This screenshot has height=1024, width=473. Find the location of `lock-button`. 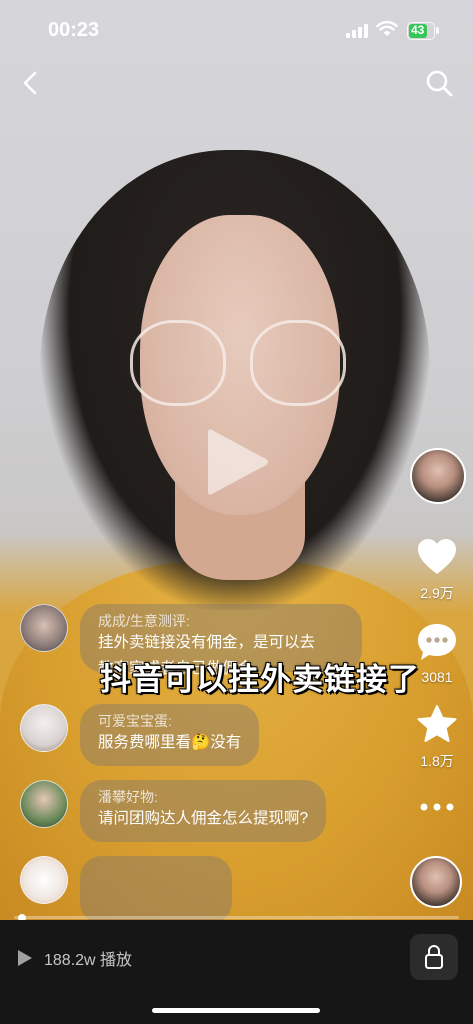

lock-button is located at coordinates (434, 957).